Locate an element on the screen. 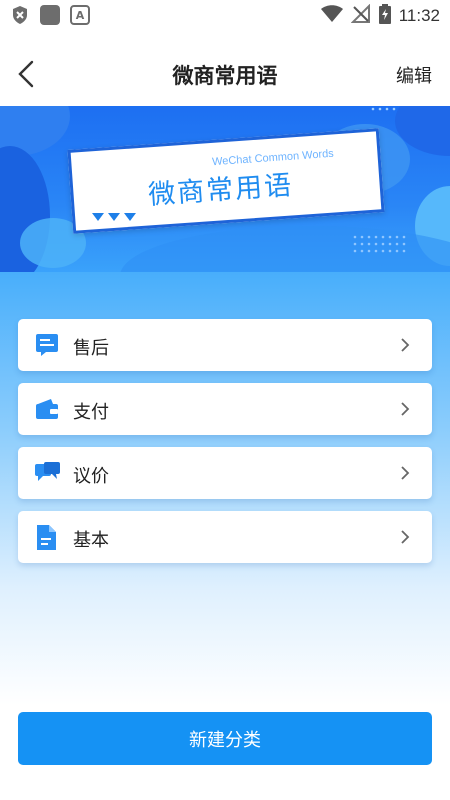 This screenshot has width=450, height=800. new-category-button: 新建分类 is located at coordinates (225, 738).